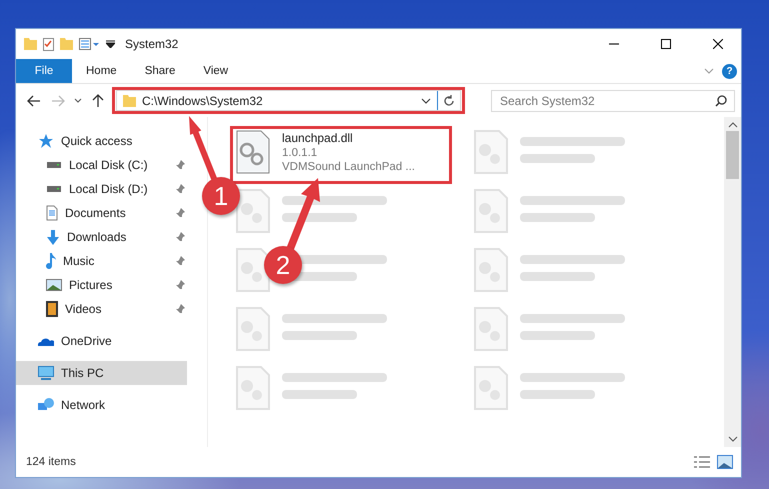 The width and height of the screenshot is (769, 489). Describe the element at coordinates (101, 261) in the screenshot. I see `sidebar-item: Music` at that location.